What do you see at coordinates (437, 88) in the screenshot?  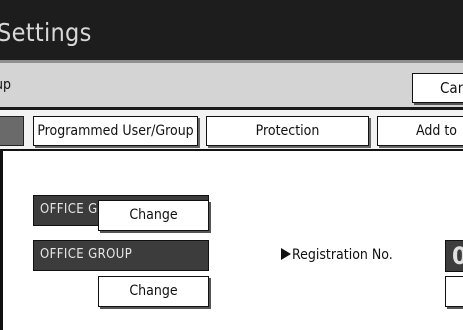 I see `cancel-button: Can` at bounding box center [437, 88].